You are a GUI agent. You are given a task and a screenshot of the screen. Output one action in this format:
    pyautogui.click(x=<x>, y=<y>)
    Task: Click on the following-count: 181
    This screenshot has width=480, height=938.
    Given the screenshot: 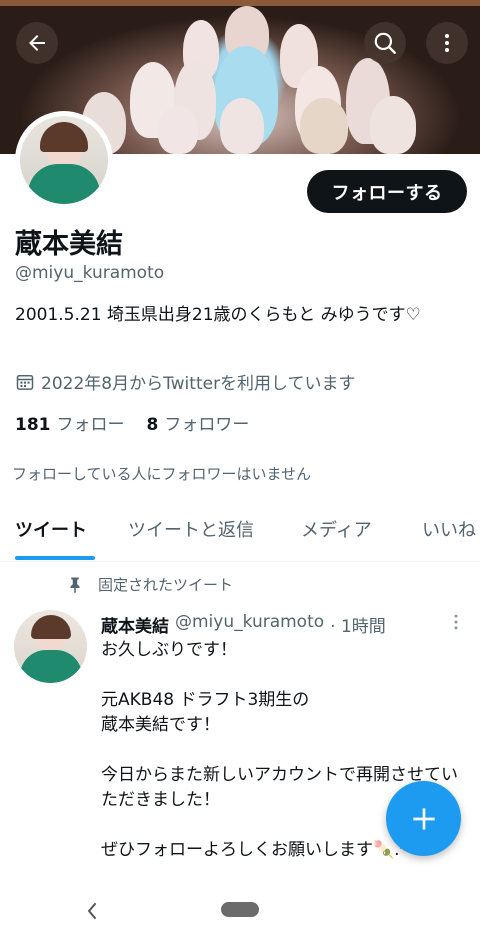 What is the action you would take?
    pyautogui.click(x=33, y=425)
    